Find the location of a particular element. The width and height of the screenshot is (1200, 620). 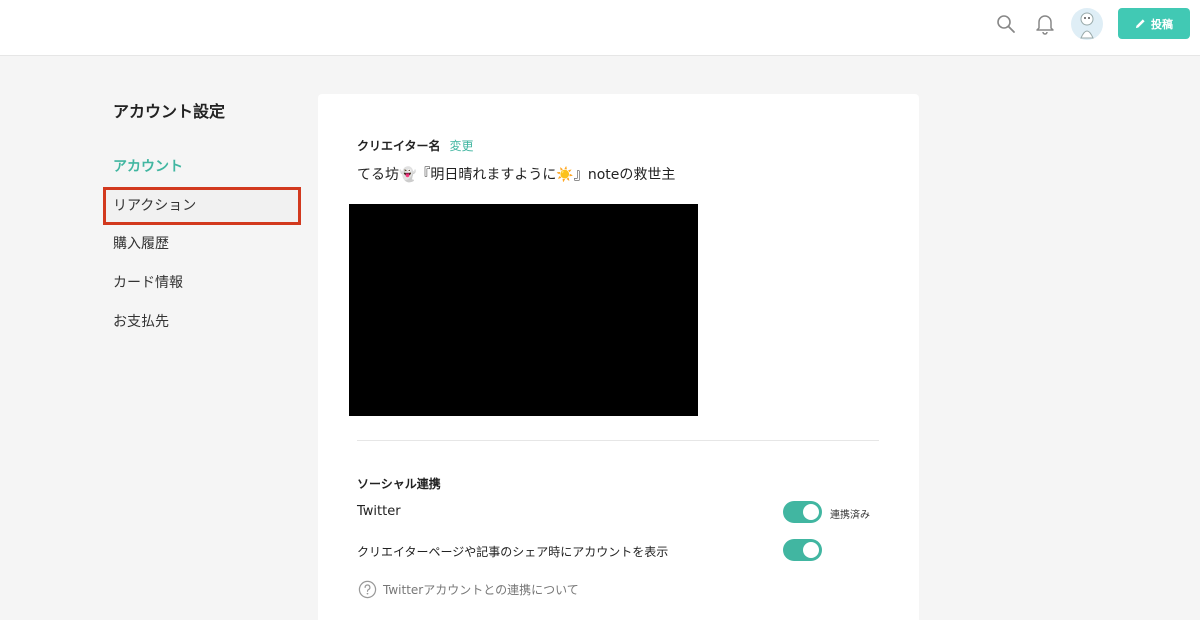

search-icon is located at coordinates (1006, 24).